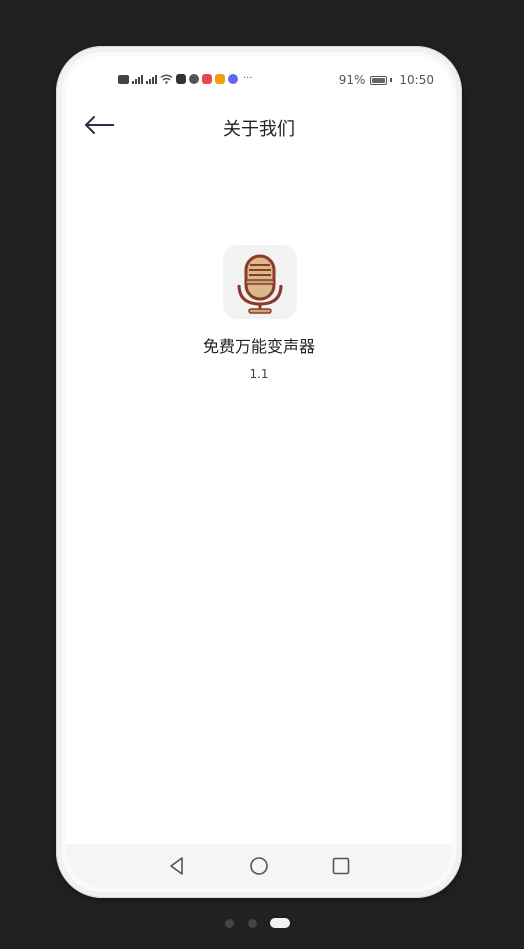  What do you see at coordinates (166, 79) in the screenshot?
I see `wifi-icon` at bounding box center [166, 79].